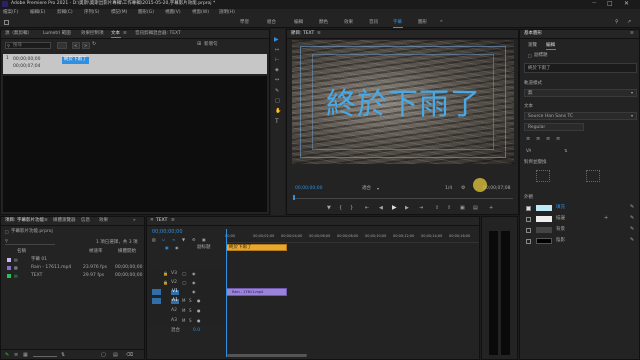 This screenshot has width=640, height=360. What do you see at coordinates (528, 151) in the screenshot?
I see `tracking-icon: VA` at bounding box center [528, 151].